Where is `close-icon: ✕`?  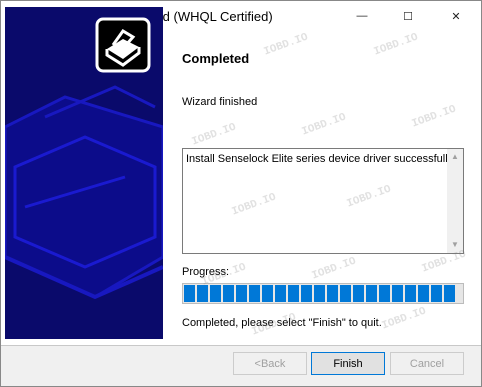 close-icon: ✕ is located at coordinates (456, 16).